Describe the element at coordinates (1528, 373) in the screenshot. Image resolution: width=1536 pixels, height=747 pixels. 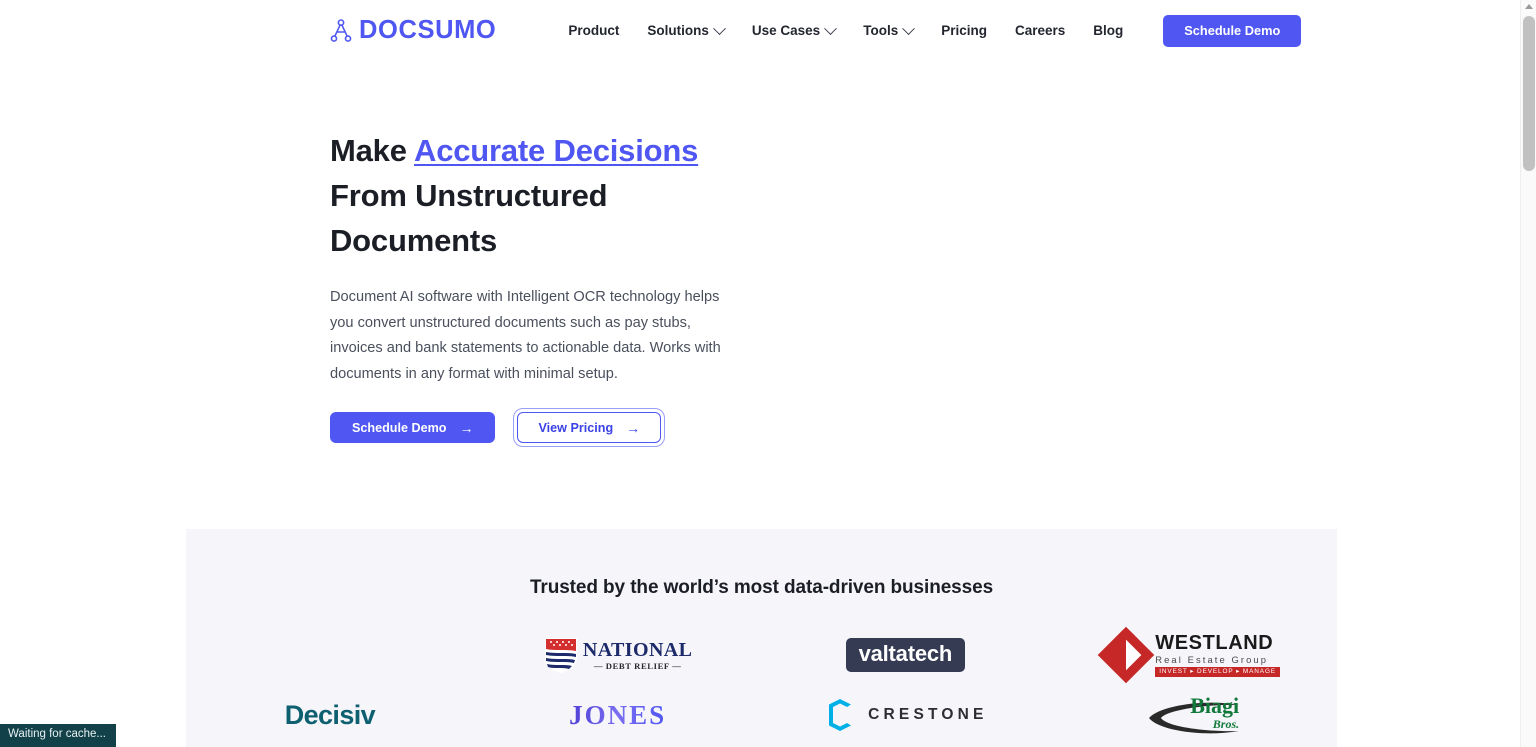
I see `vertical-scrollbar` at that location.